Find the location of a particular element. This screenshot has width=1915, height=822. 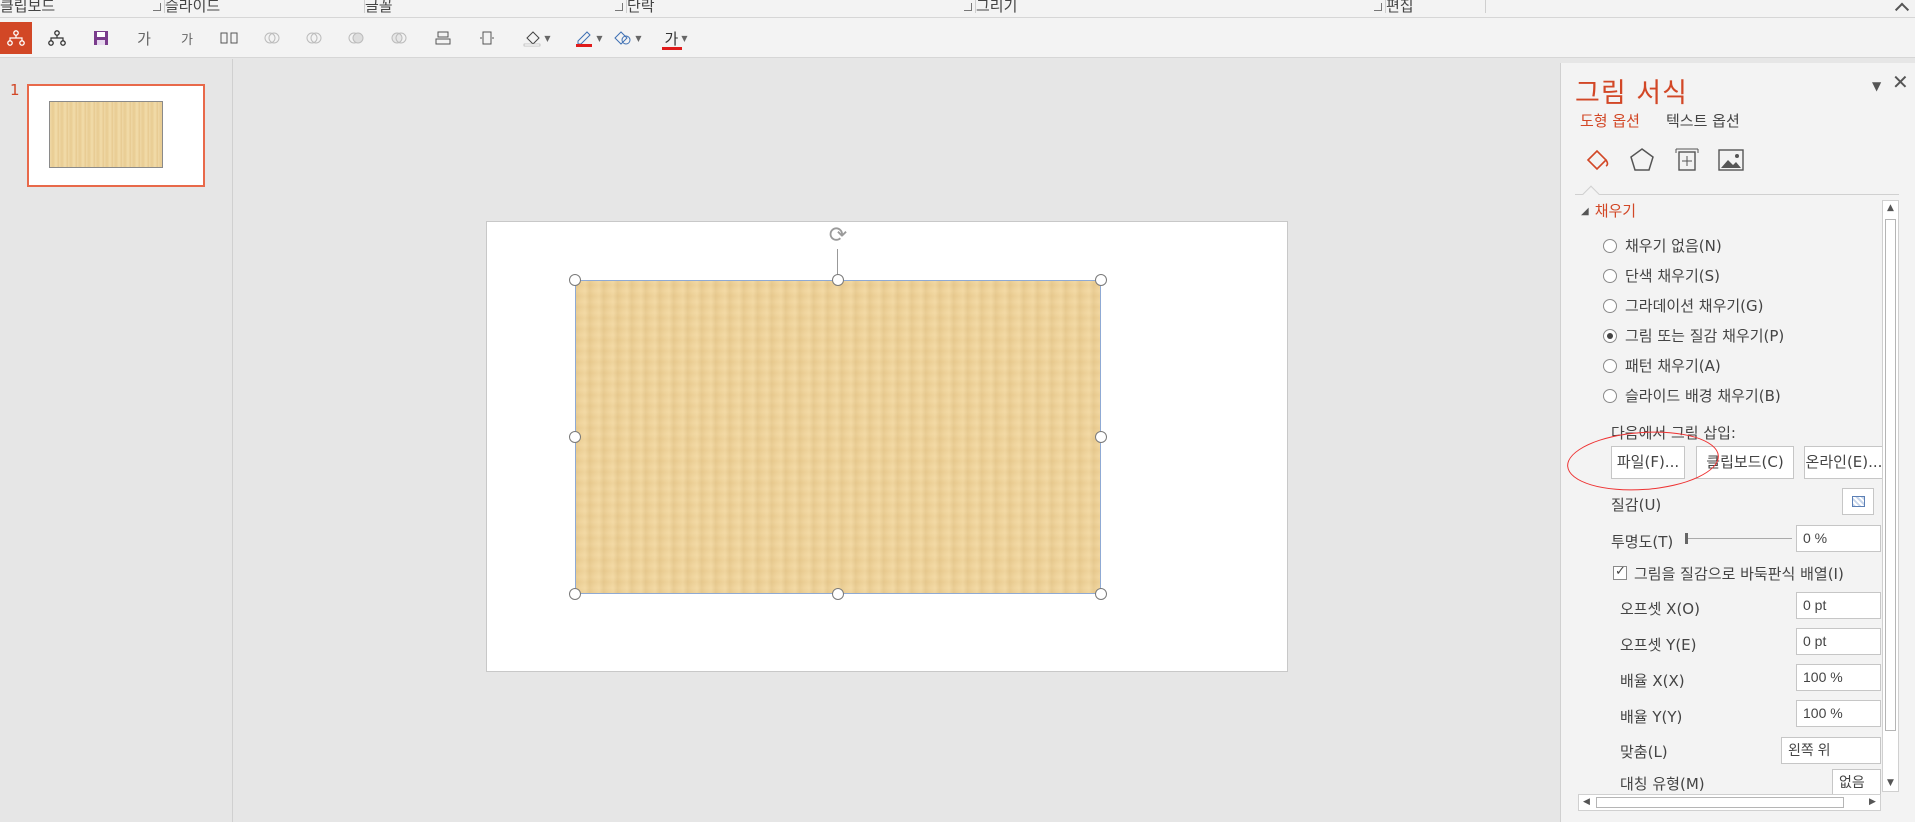

ribbon-group-label: 편집 is located at coordinates (1400, 7).